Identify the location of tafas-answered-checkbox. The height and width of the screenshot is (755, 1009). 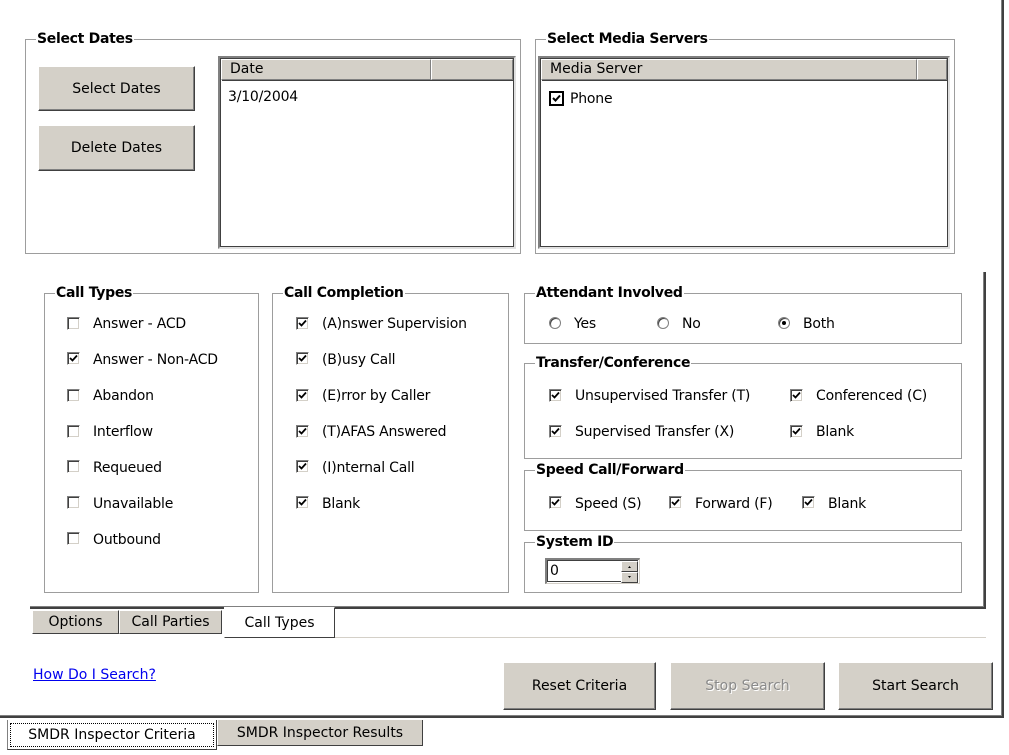
(302, 431).